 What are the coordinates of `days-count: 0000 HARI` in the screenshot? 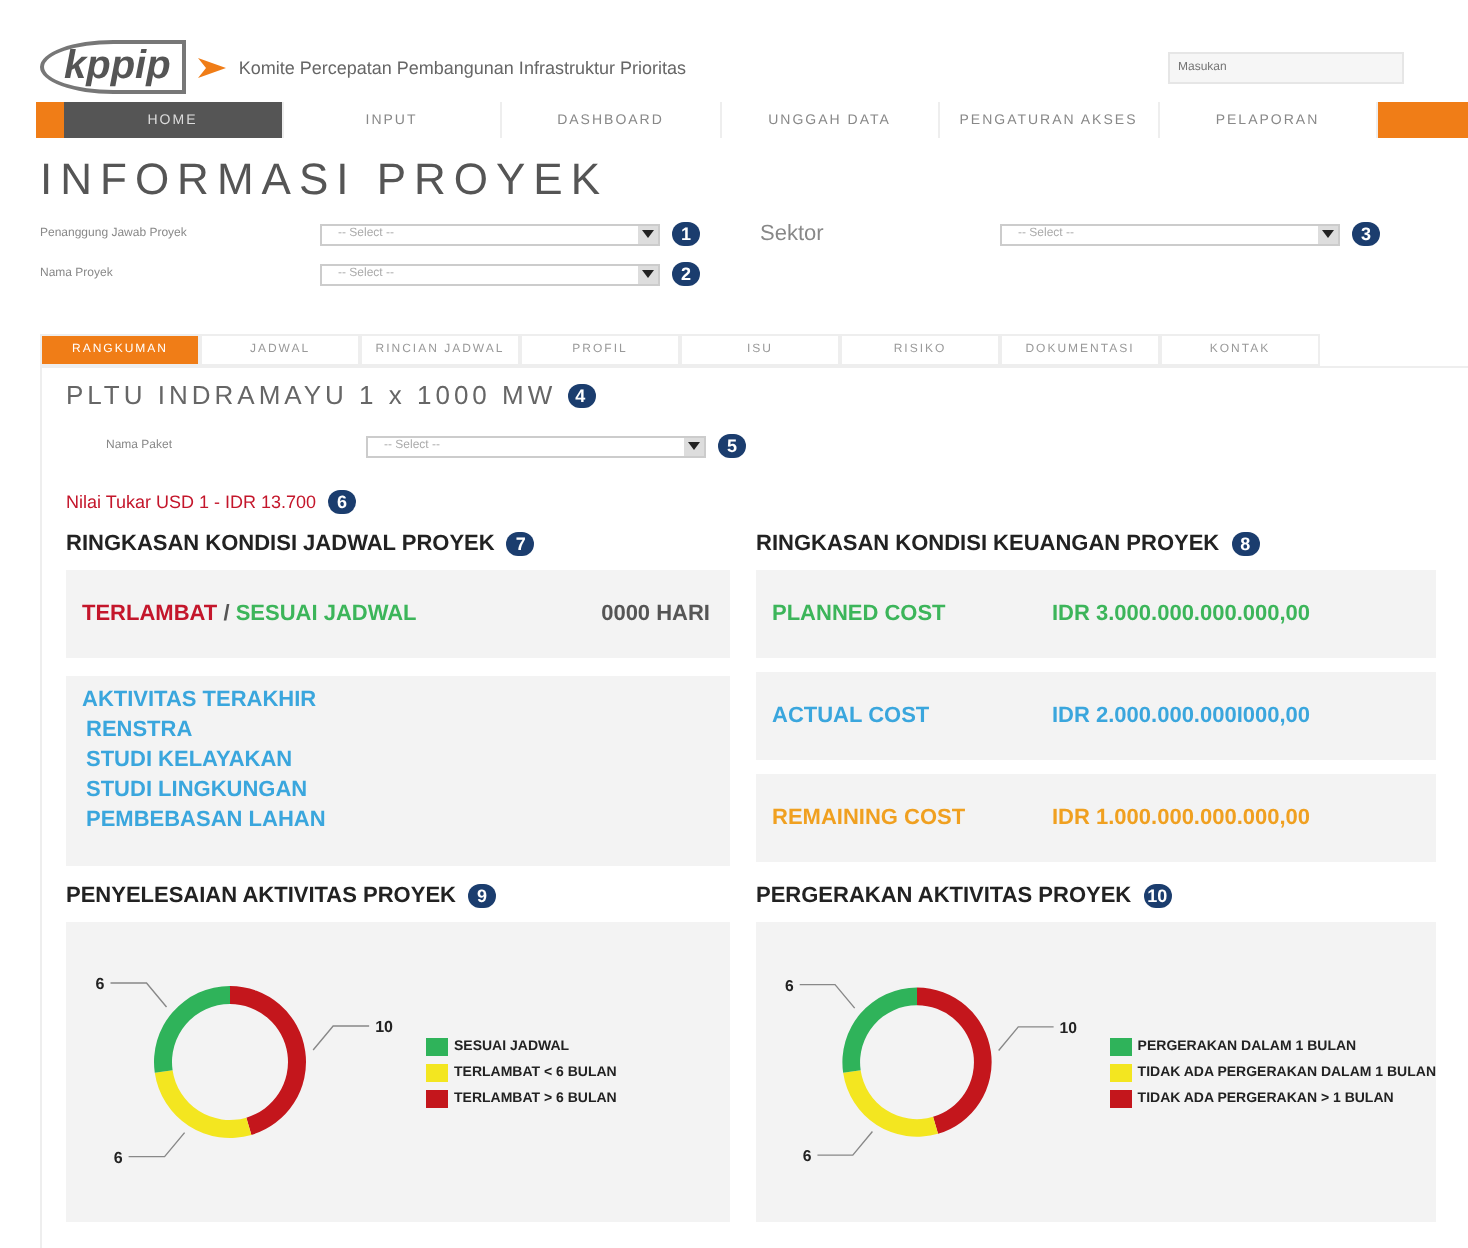 It's located at (655, 614).